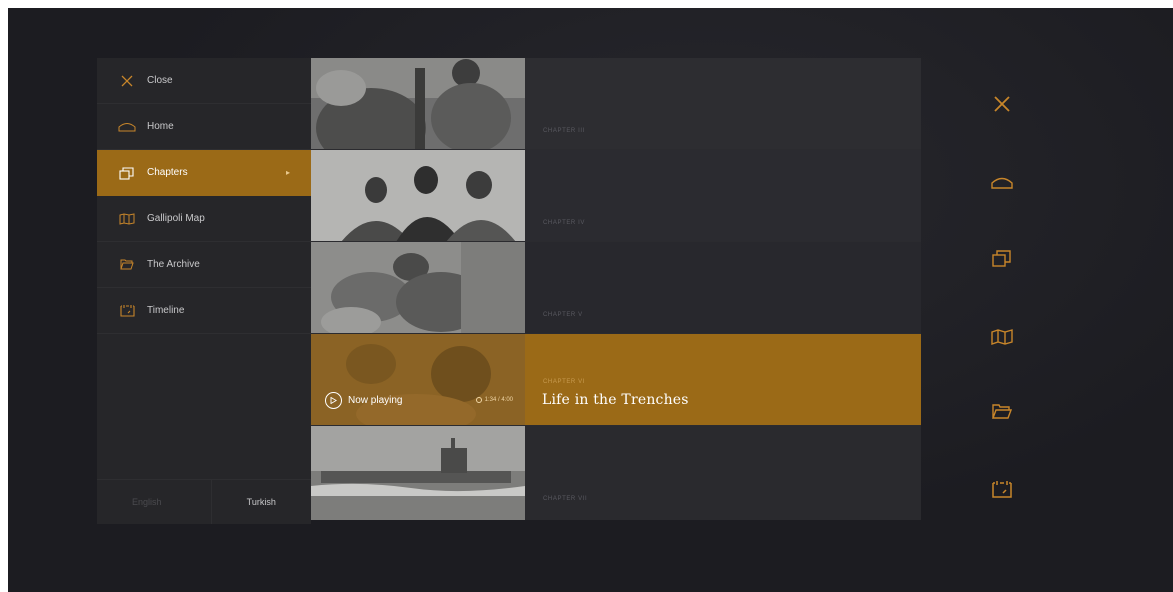 The height and width of the screenshot is (592, 1173). I want to click on language-switcher: English Turkish, so click(204, 501).